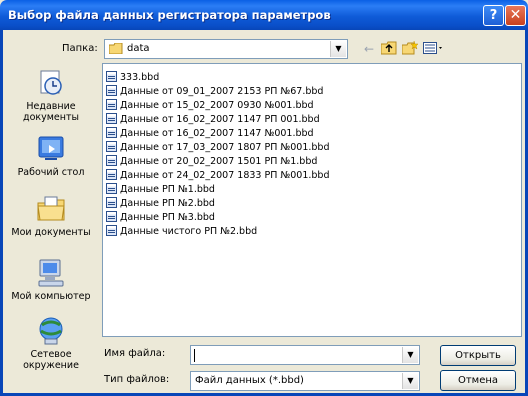  I want to click on file-name: Данные РП №1.bbd, so click(167, 189).